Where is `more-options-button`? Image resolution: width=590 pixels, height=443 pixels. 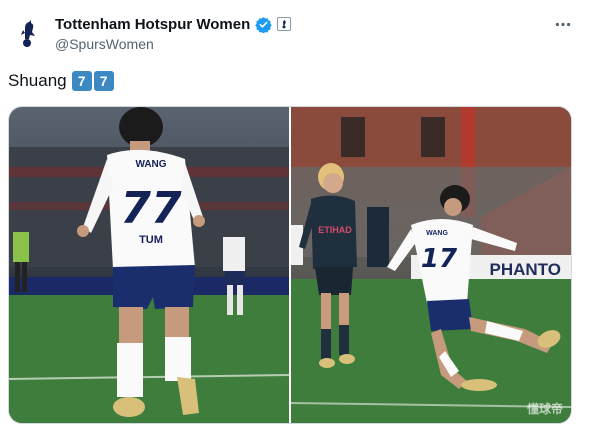
more-options-button is located at coordinates (563, 24).